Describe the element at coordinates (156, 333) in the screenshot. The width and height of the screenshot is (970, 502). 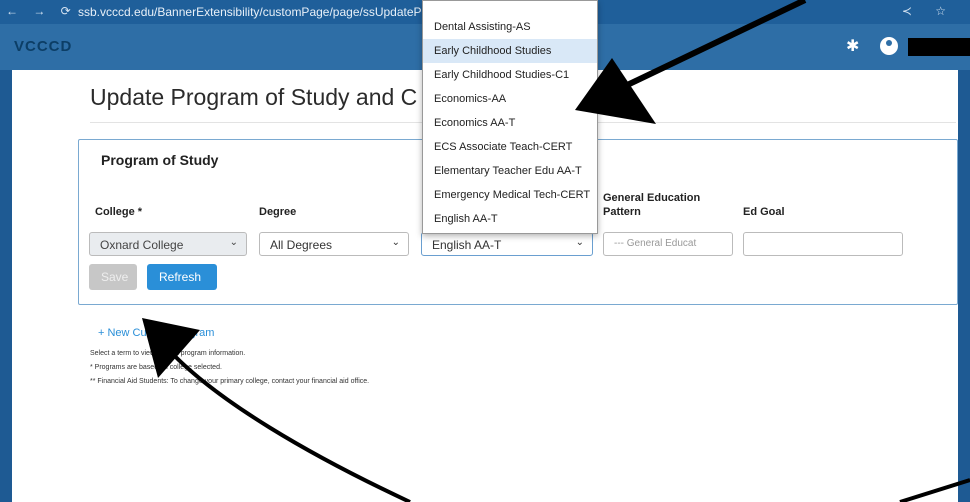
I see `new-program-link: + New Current Program` at that location.